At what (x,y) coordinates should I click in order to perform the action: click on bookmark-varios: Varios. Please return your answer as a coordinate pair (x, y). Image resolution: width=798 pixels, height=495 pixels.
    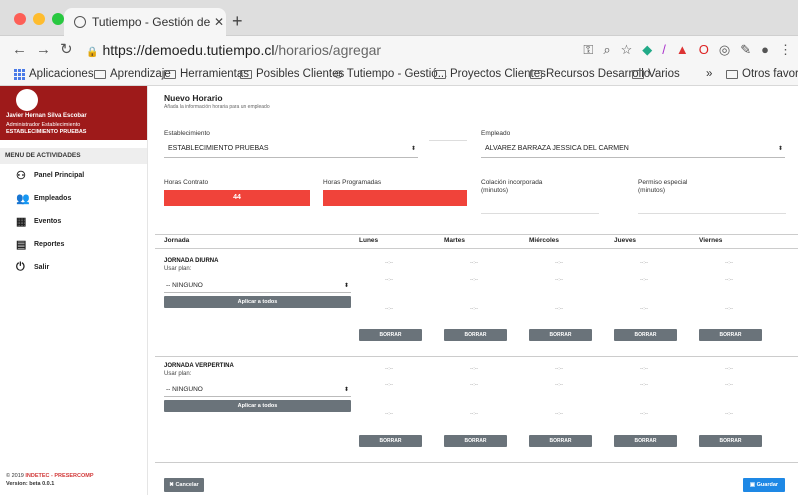
    Looking at the image, I should click on (656, 74).